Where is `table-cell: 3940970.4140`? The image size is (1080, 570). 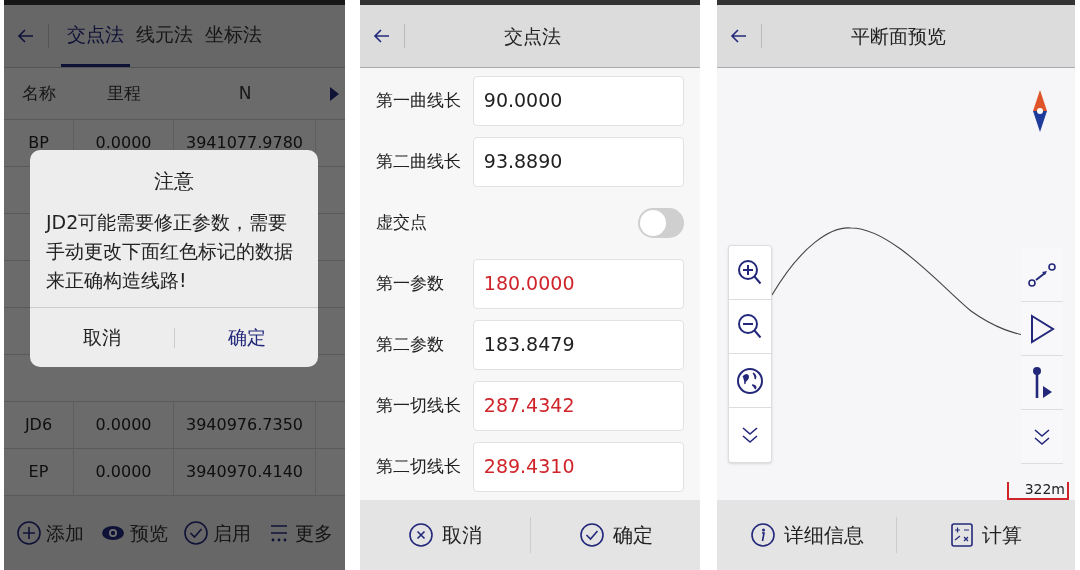 table-cell: 3940970.4140 is located at coordinates (245, 472).